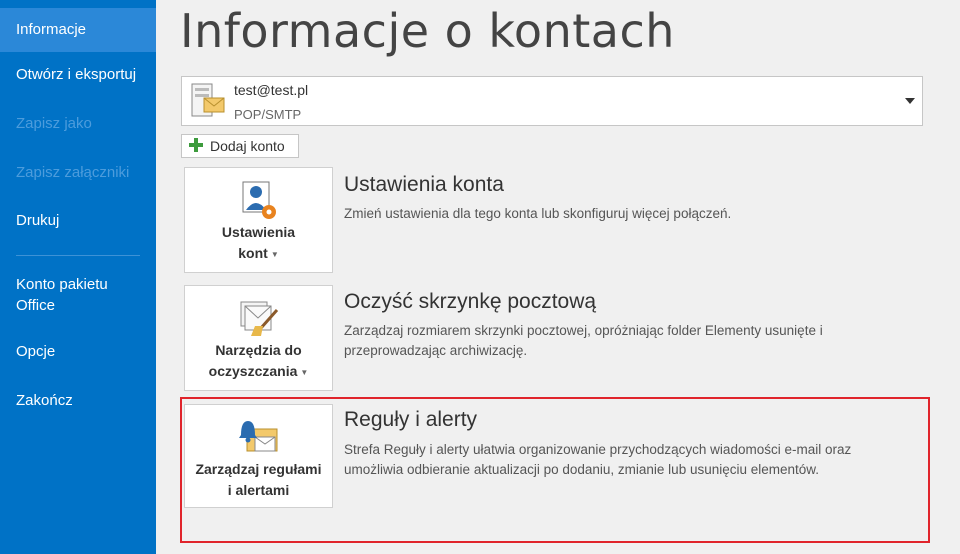  What do you see at coordinates (271, 90) in the screenshot?
I see `account-email: test@test.pl` at bounding box center [271, 90].